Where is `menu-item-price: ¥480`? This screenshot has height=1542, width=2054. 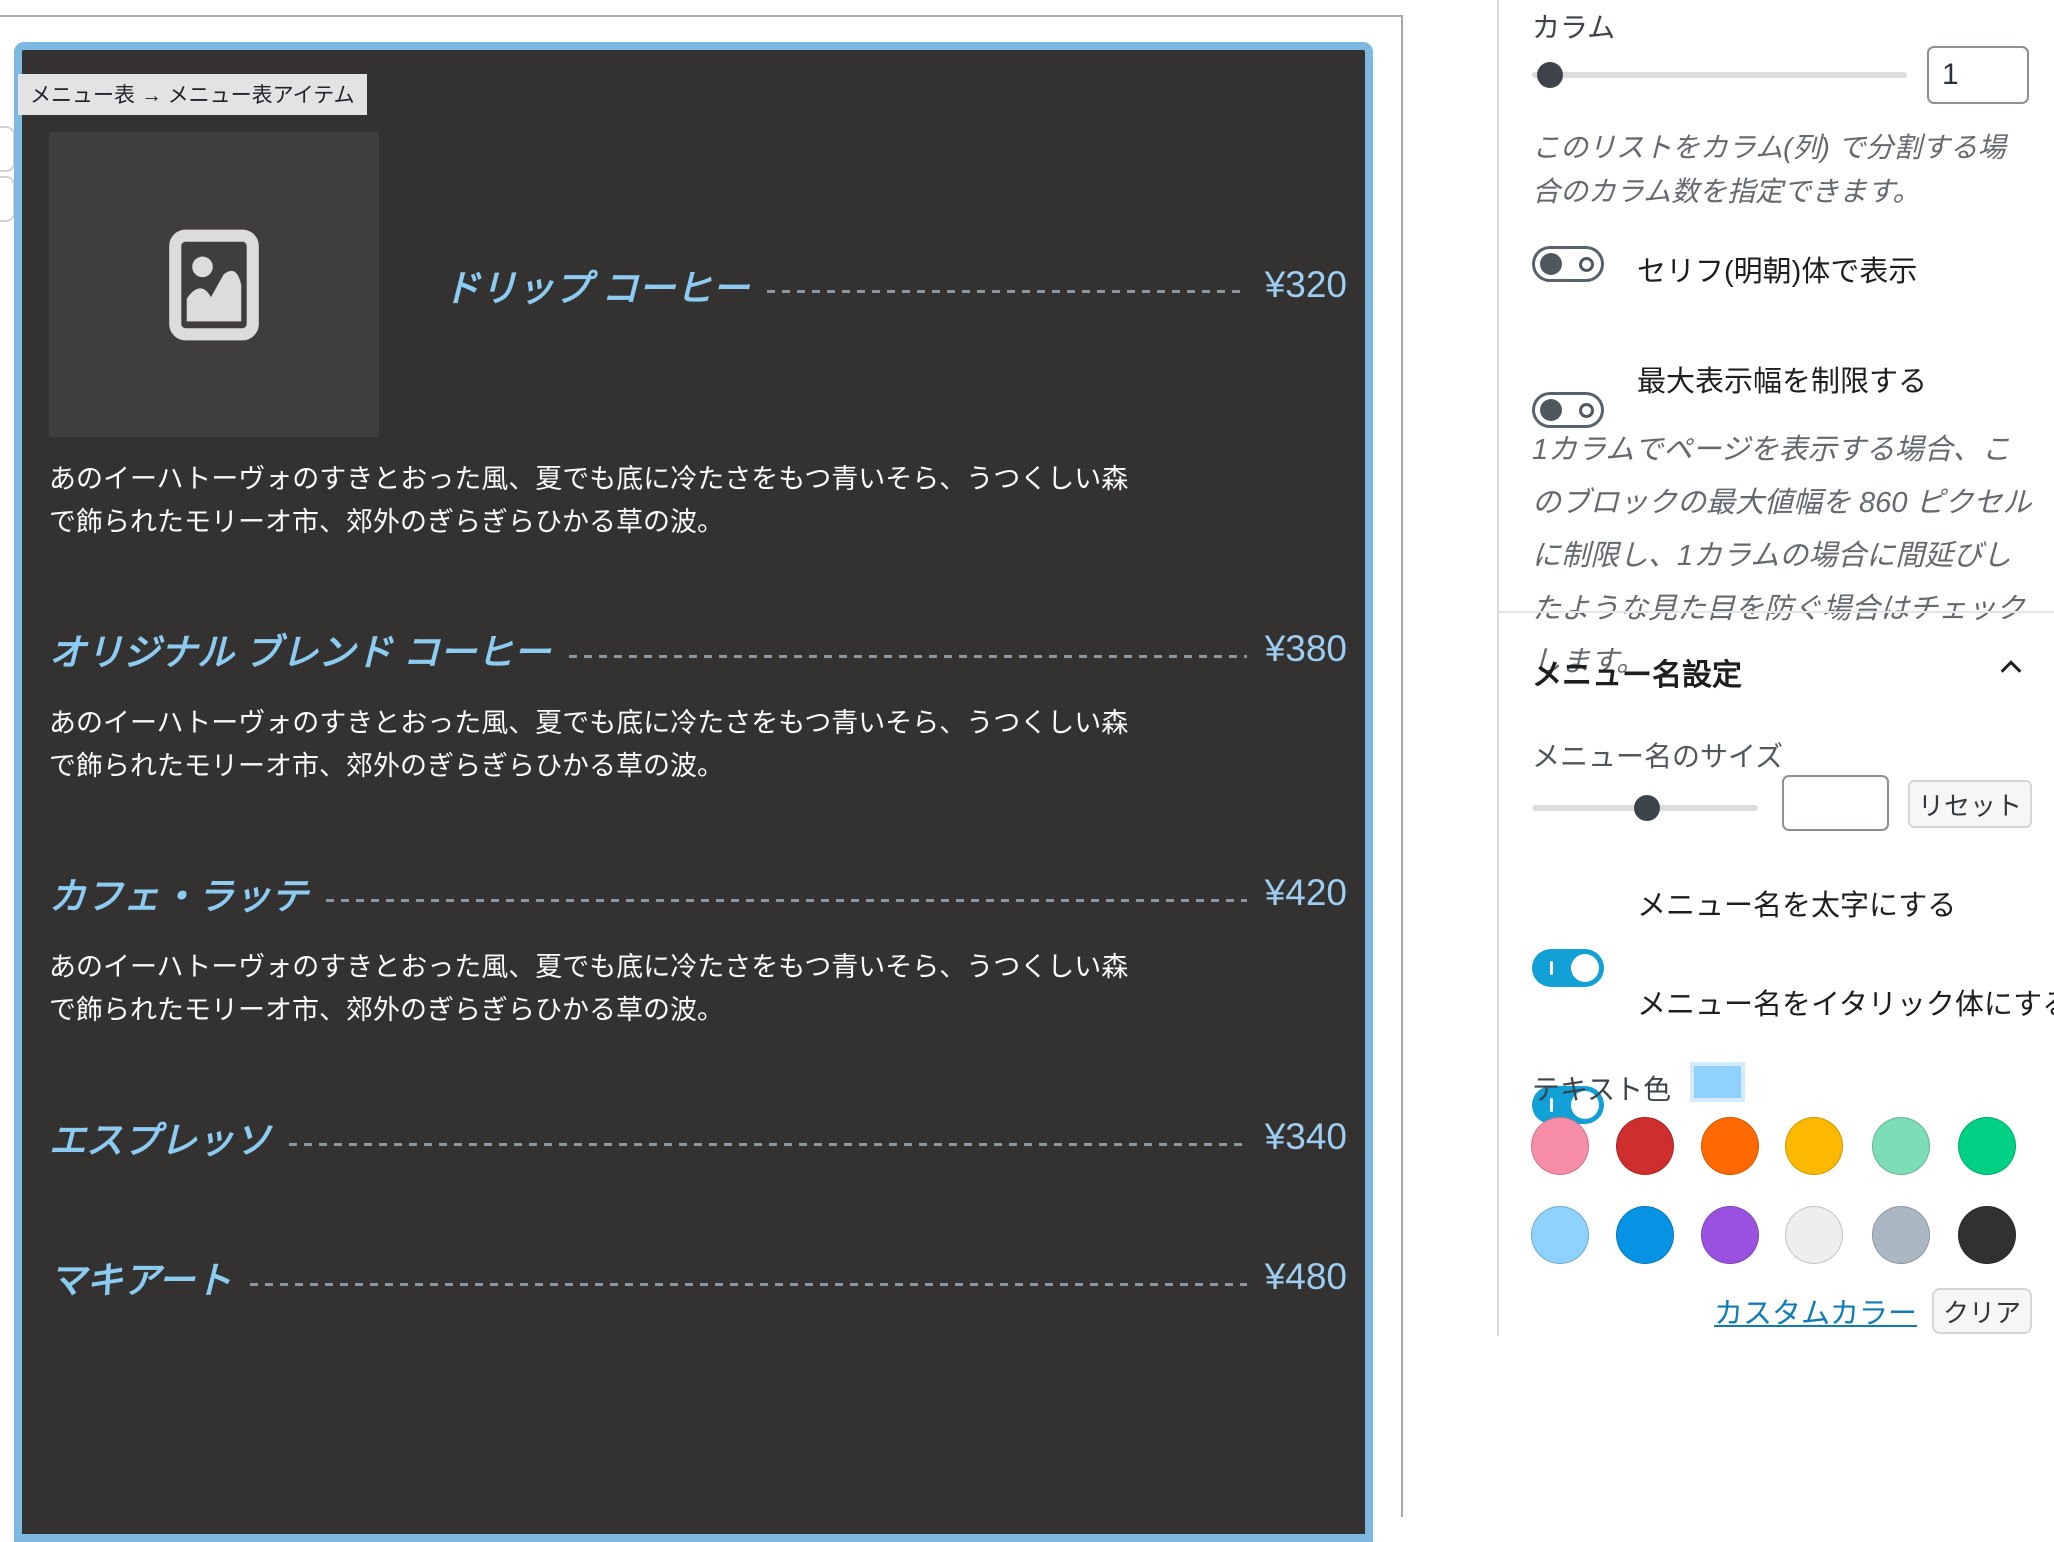 menu-item-price: ¥480 is located at coordinates (1306, 1277).